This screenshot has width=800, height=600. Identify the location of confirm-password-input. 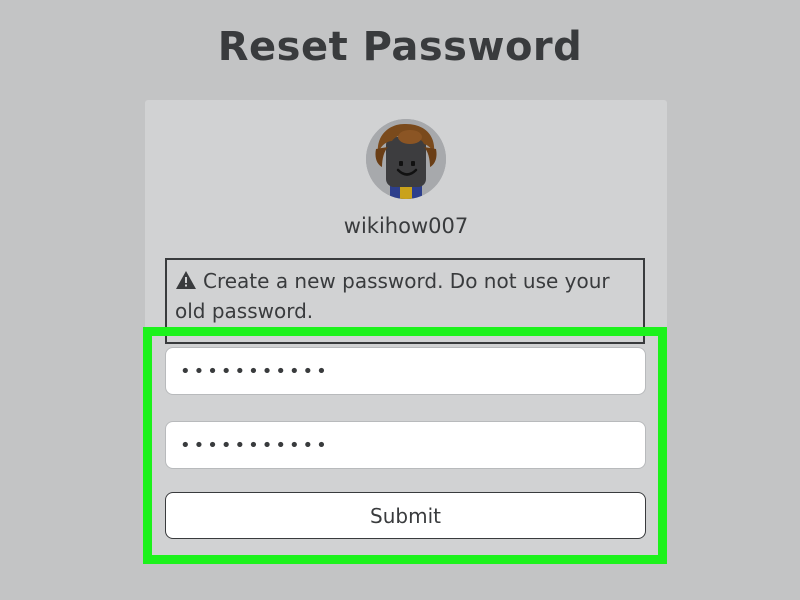
(405, 445).